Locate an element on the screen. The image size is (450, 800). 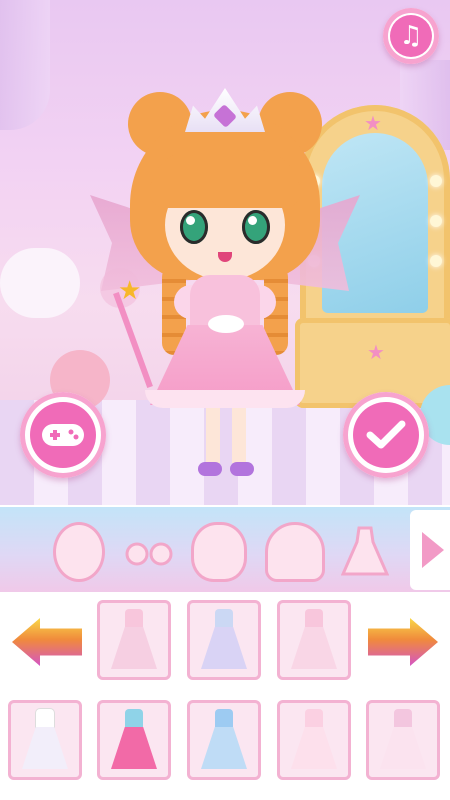
dress-icon is located at coordinates (365, 551).